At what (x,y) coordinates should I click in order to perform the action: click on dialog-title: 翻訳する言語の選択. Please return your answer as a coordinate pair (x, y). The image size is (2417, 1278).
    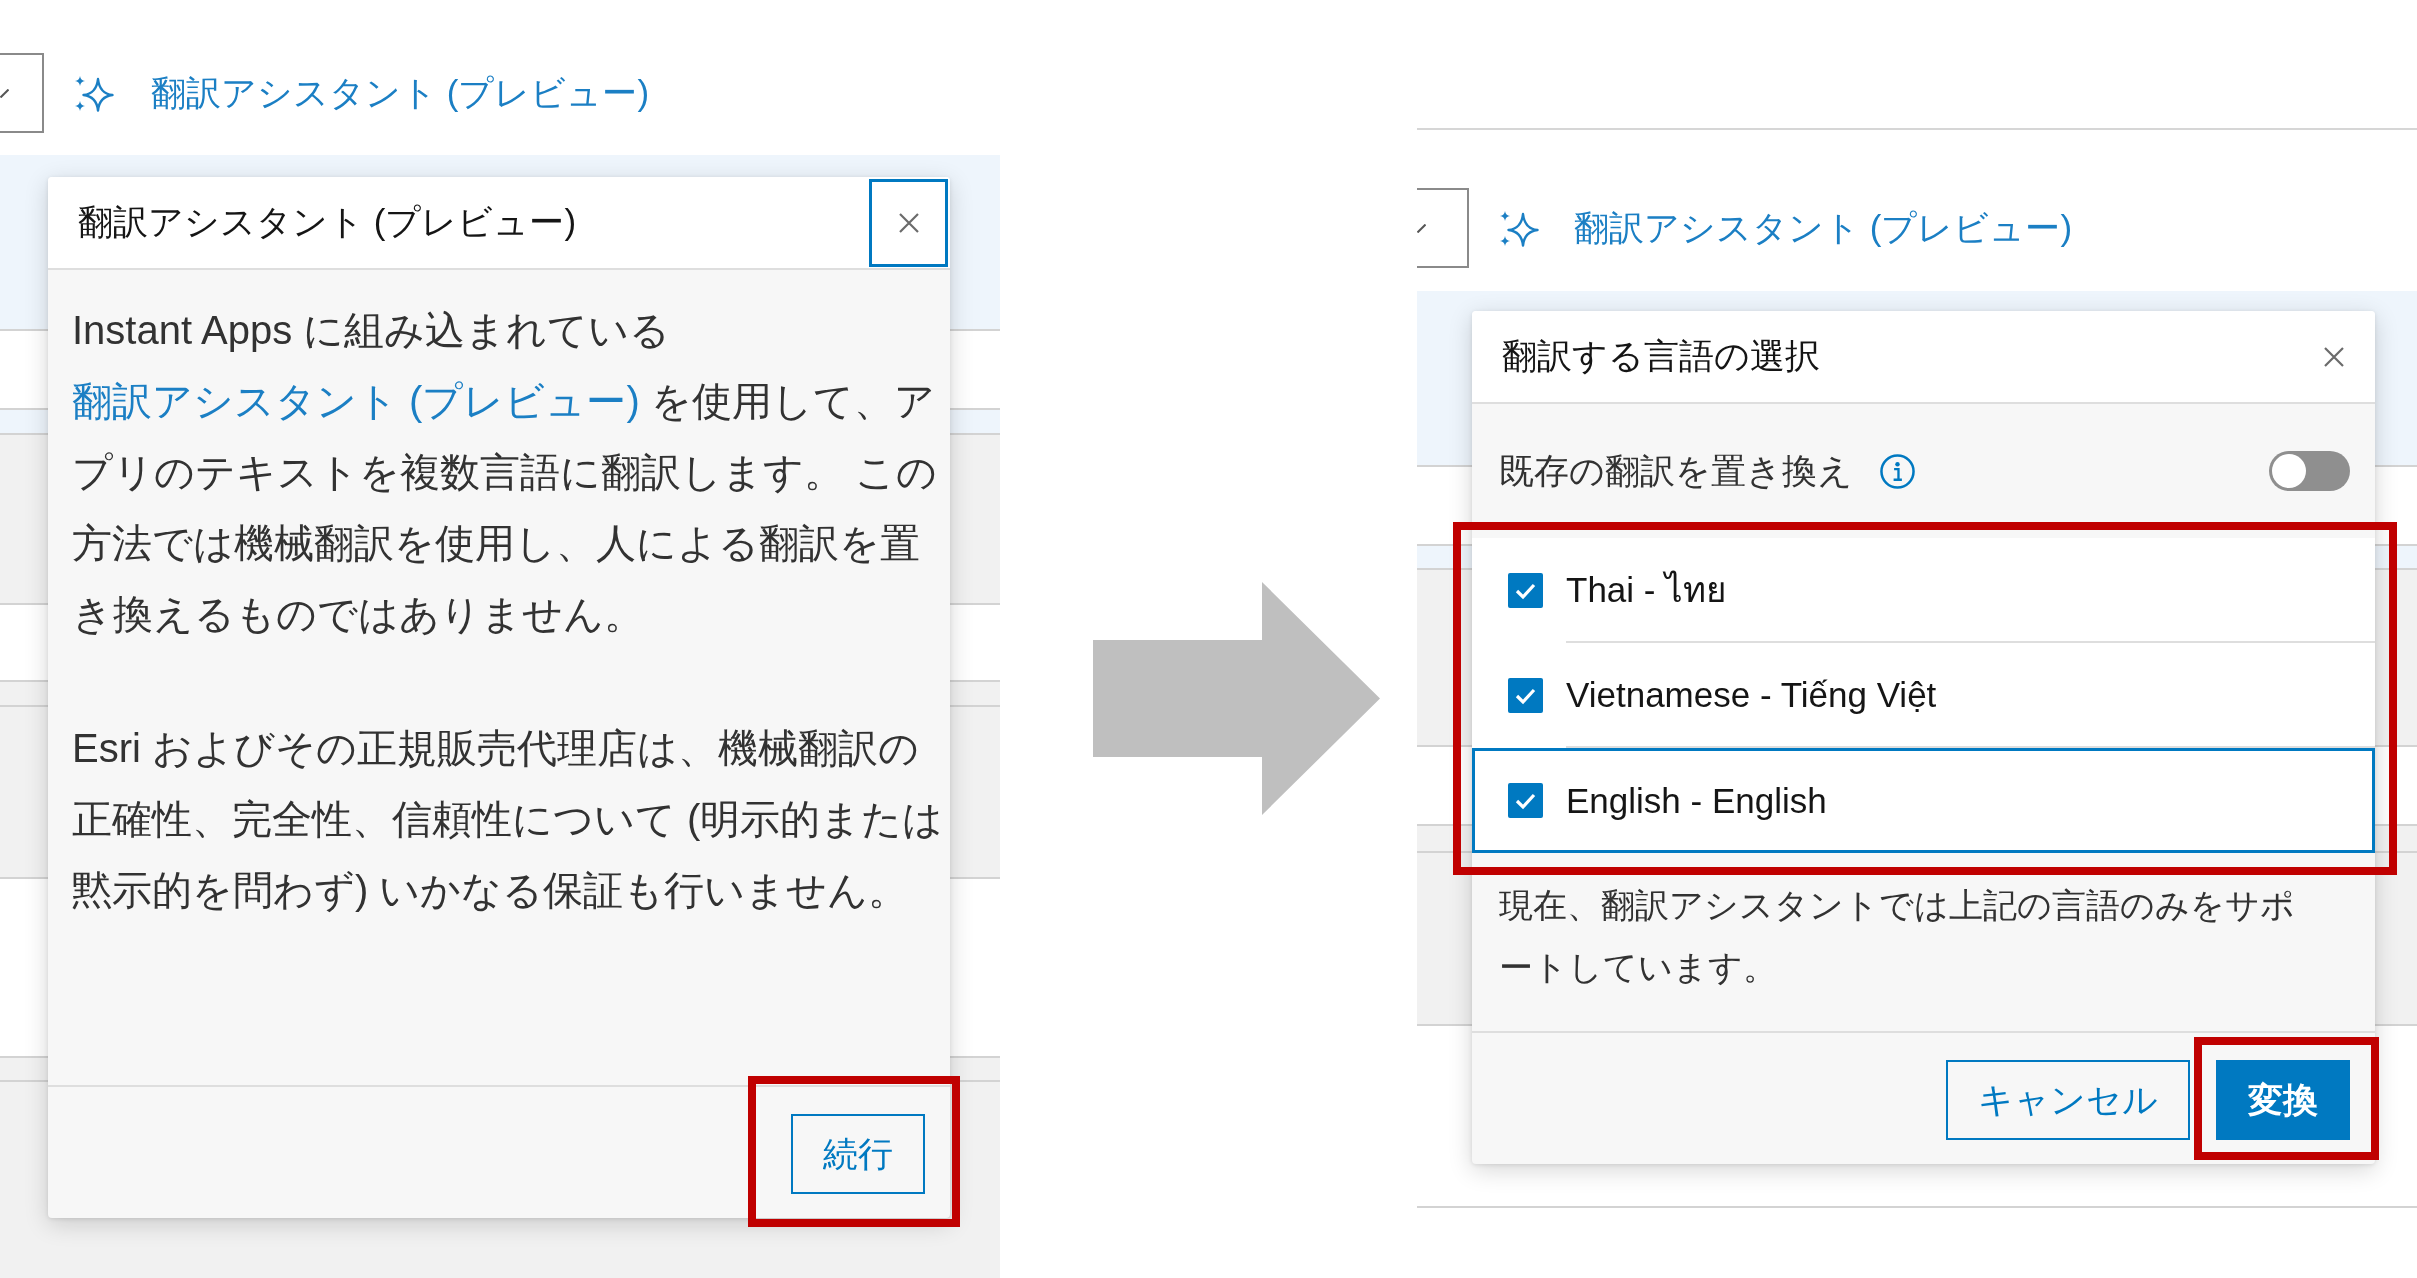
    Looking at the image, I should click on (1661, 356).